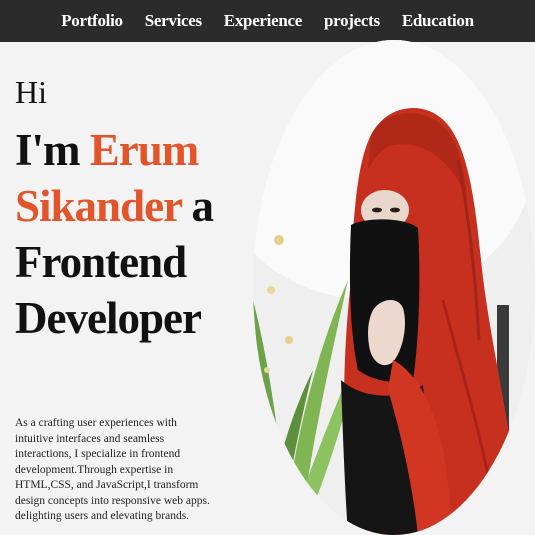 The height and width of the screenshot is (535, 535). I want to click on nav-link-portfolio: Portfolio, so click(92, 21).